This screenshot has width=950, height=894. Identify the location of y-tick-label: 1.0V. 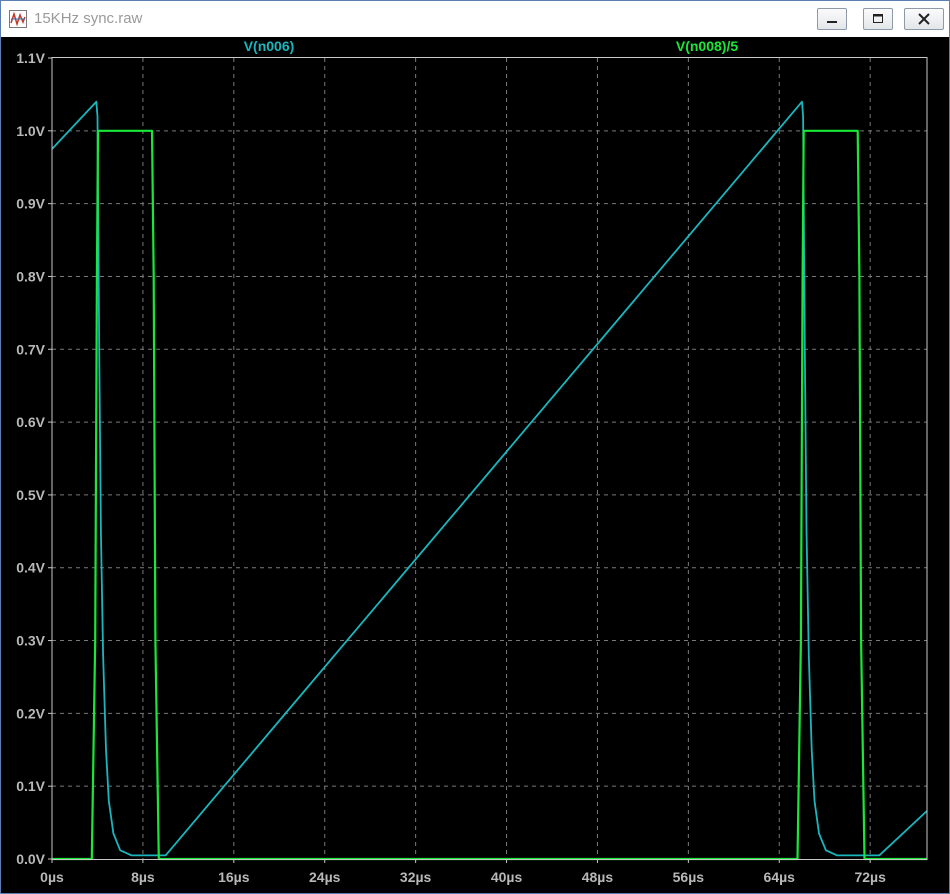
(30, 131).